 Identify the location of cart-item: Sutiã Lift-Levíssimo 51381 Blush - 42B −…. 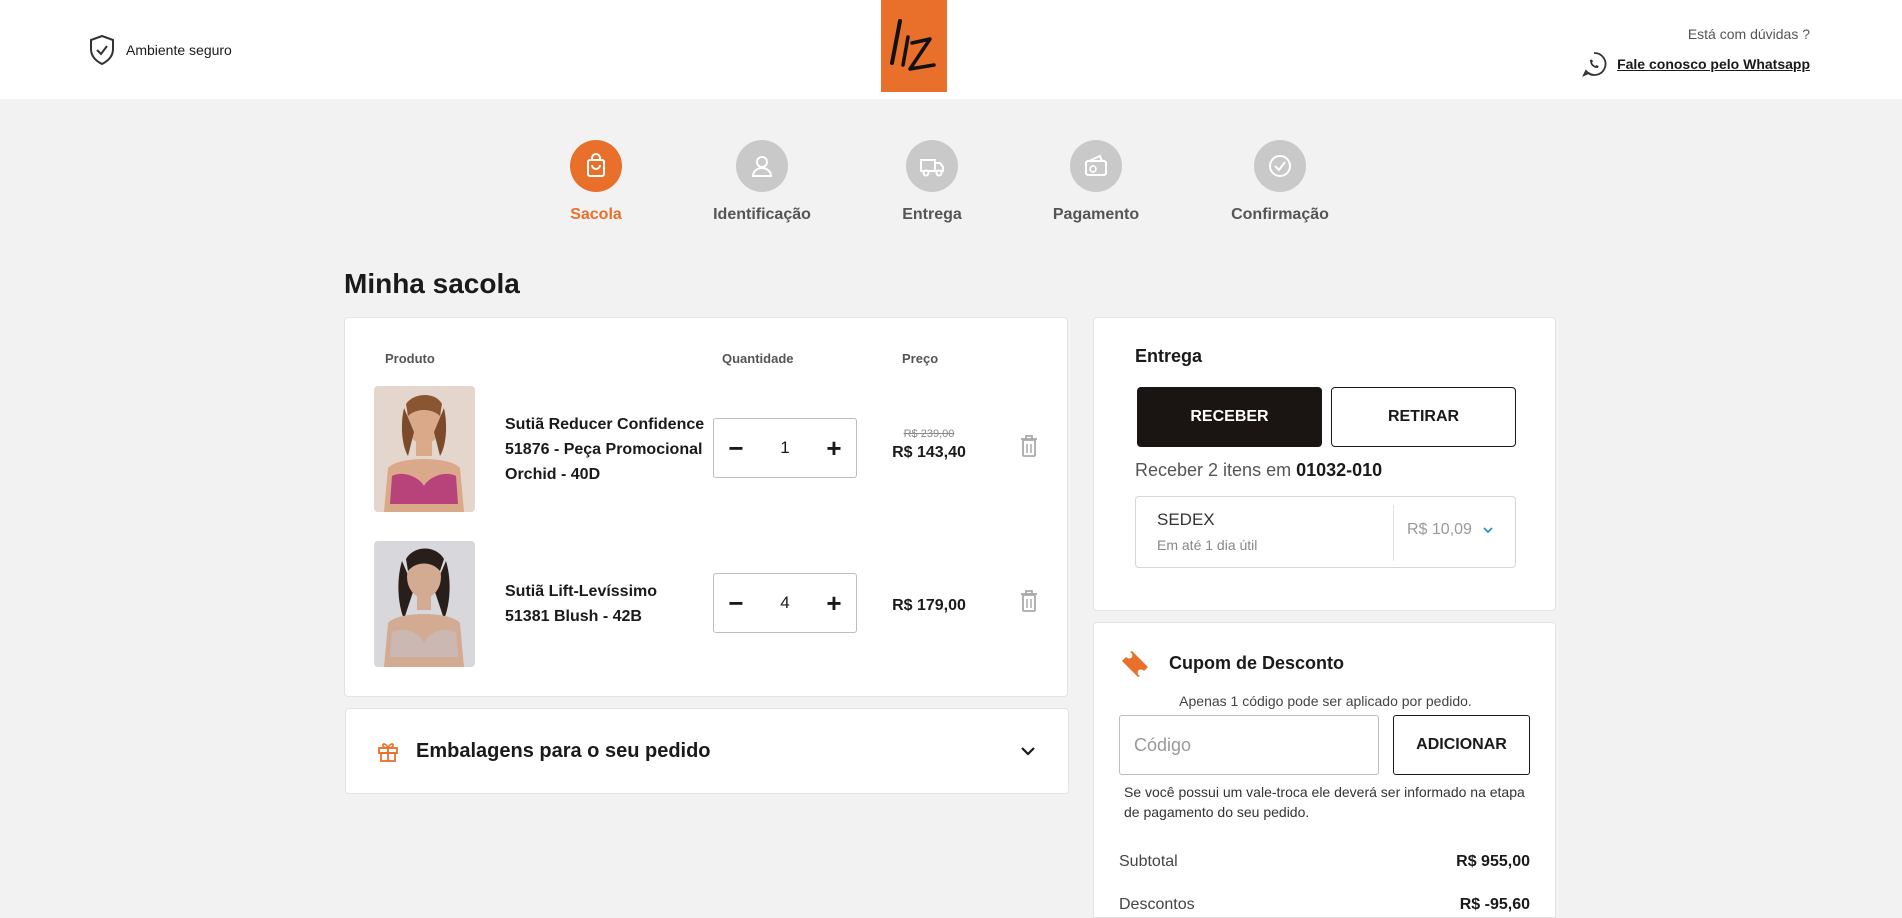
(709, 604).